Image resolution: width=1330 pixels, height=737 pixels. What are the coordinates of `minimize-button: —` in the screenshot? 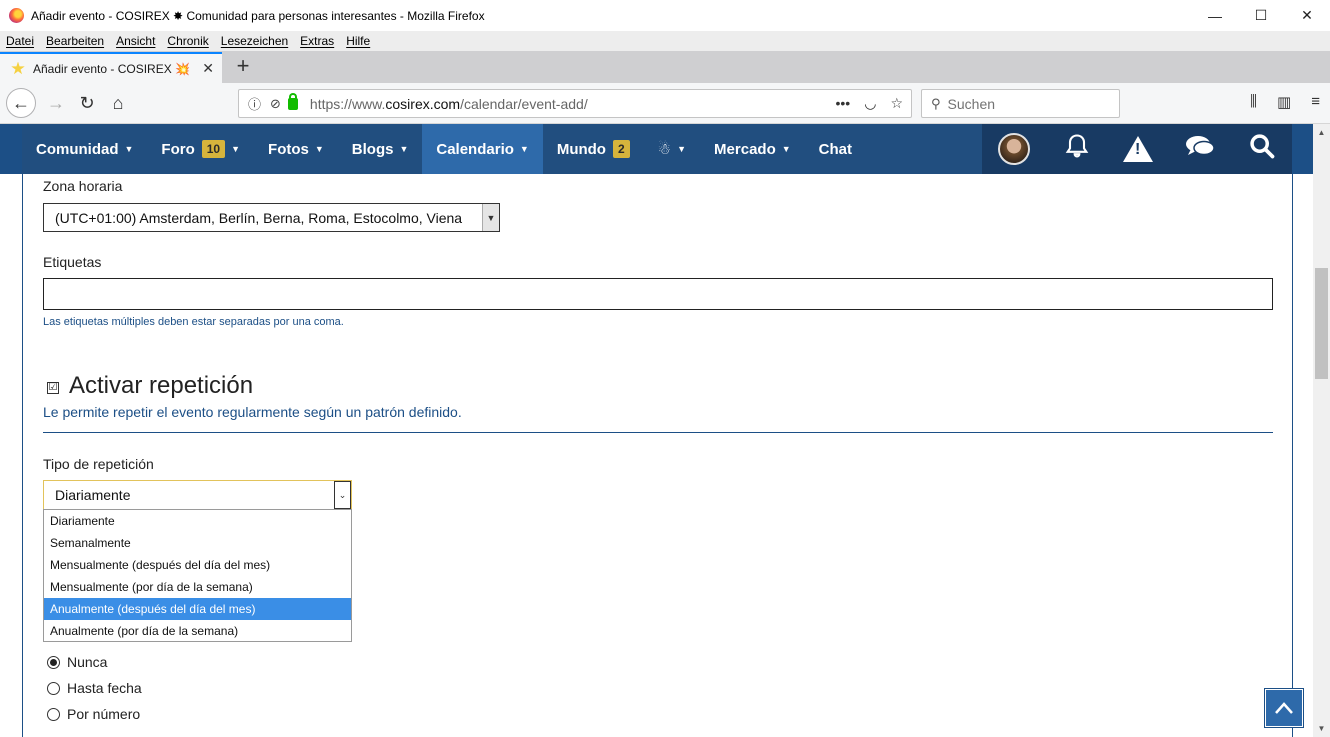 It's located at (1215, 15).